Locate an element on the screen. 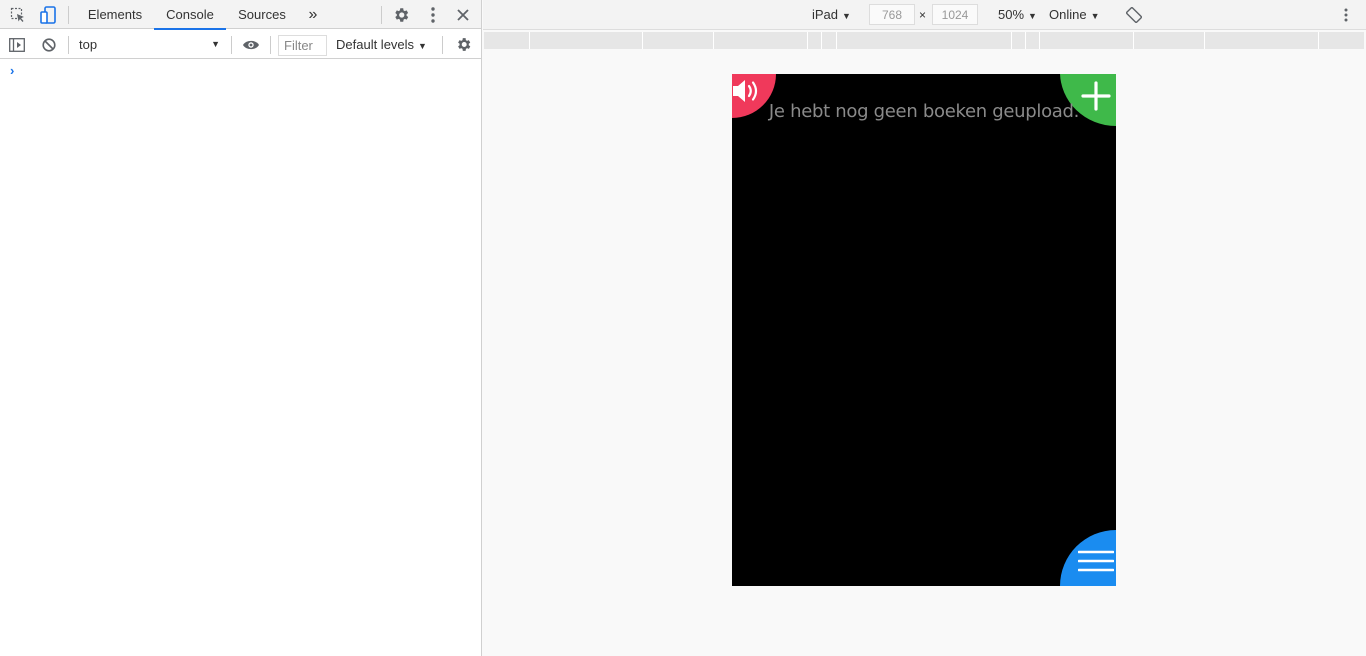 This screenshot has height=656, width=1366. live-expression-eye-icon is located at coordinates (251, 44).